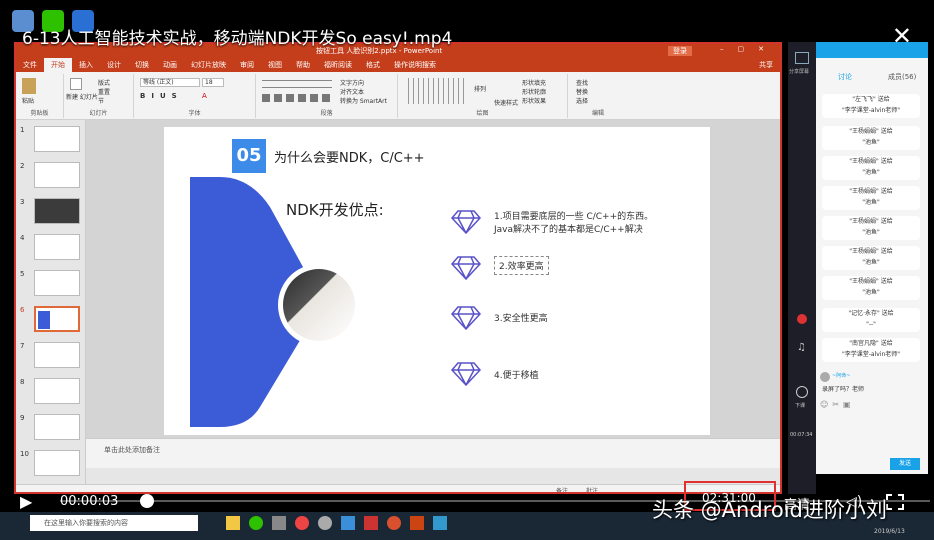 The width and height of the screenshot is (934, 540). What do you see at coordinates (297, 84) in the screenshot?
I see `list-buttons` at bounding box center [297, 84].